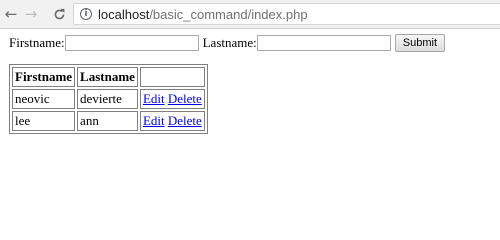 The width and height of the screenshot is (500, 240). I want to click on header-actions, so click(172, 77).